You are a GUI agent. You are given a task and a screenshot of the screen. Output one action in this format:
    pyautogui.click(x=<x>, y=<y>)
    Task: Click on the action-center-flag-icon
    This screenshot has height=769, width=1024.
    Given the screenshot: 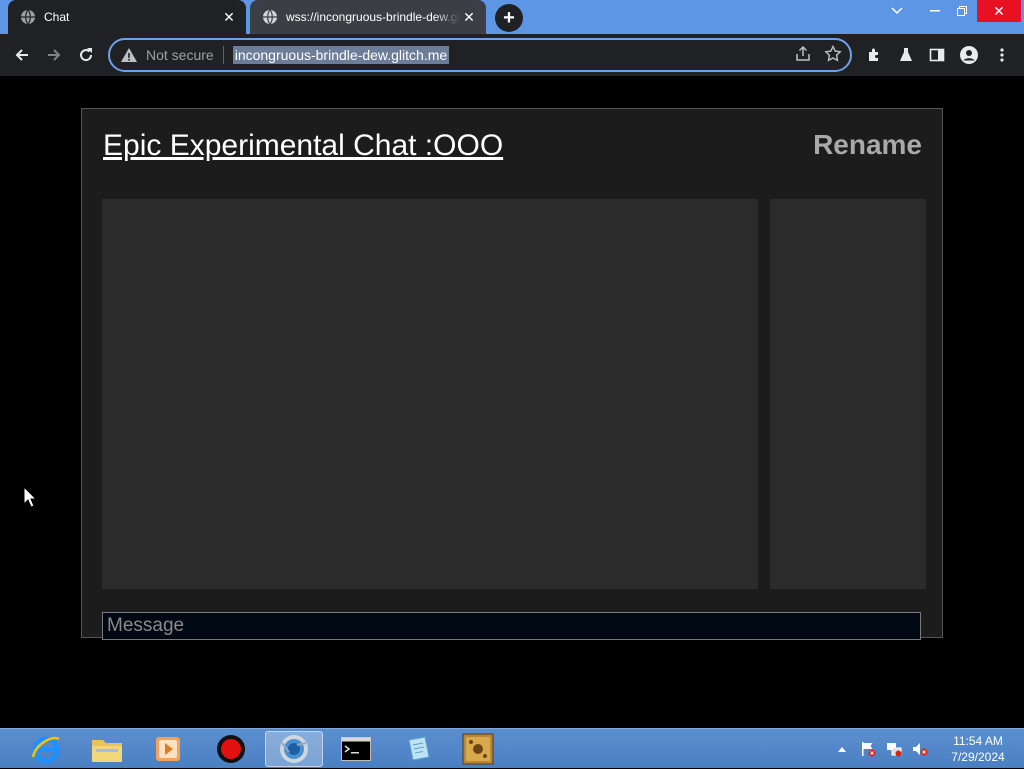 What is the action you would take?
    pyautogui.click(x=868, y=749)
    